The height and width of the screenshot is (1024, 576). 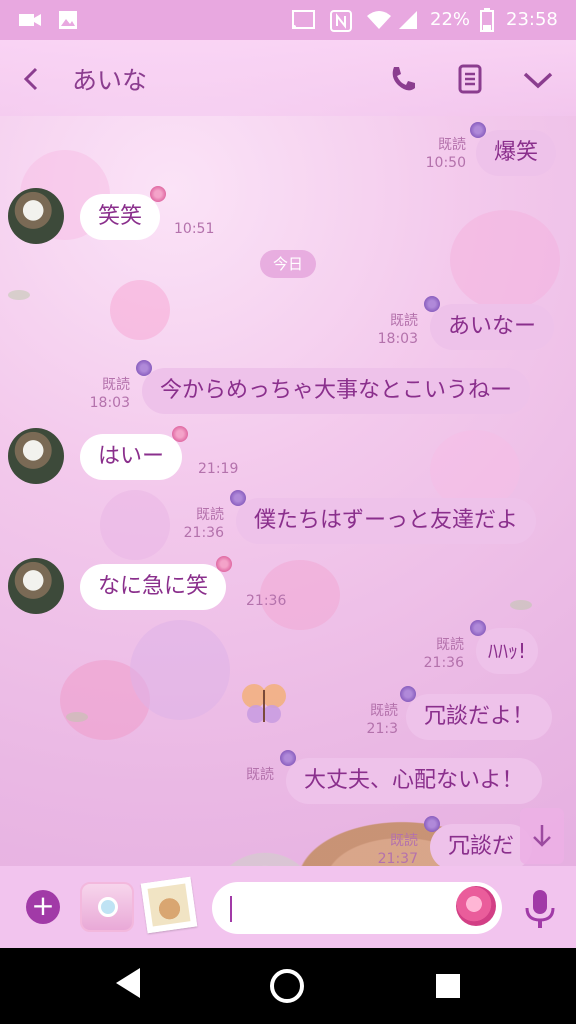 I want to click on message-bubble-out: 僕たちはずーっと友達だよ, so click(x=383, y=517).